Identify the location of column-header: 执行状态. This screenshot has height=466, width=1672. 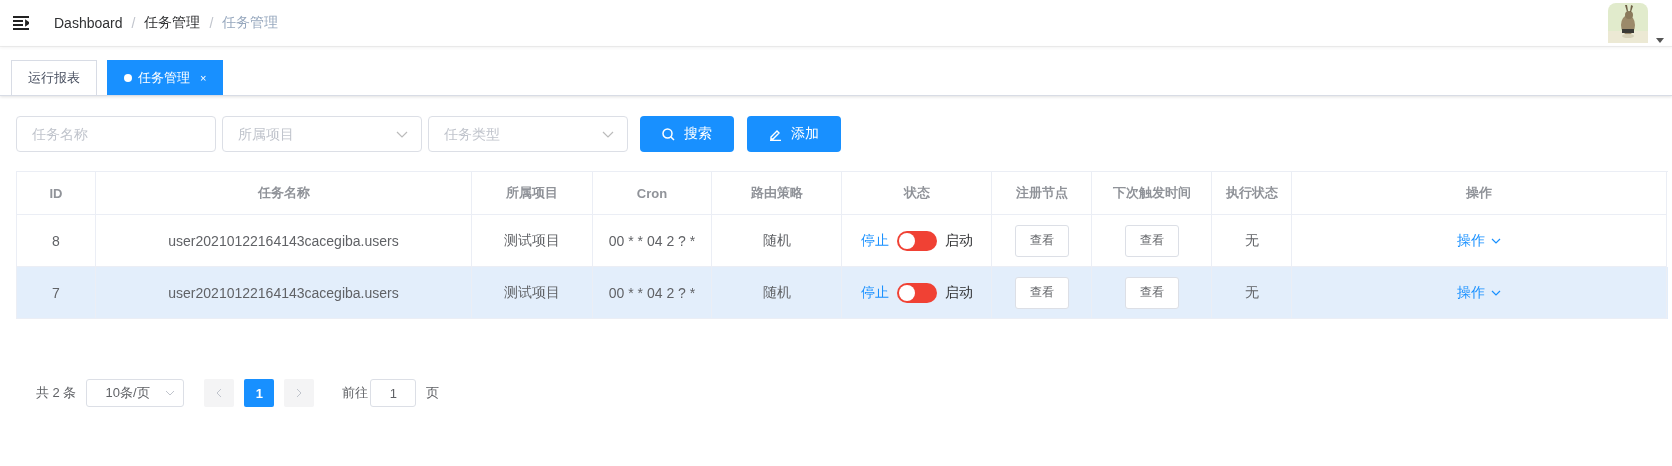
(1252, 193).